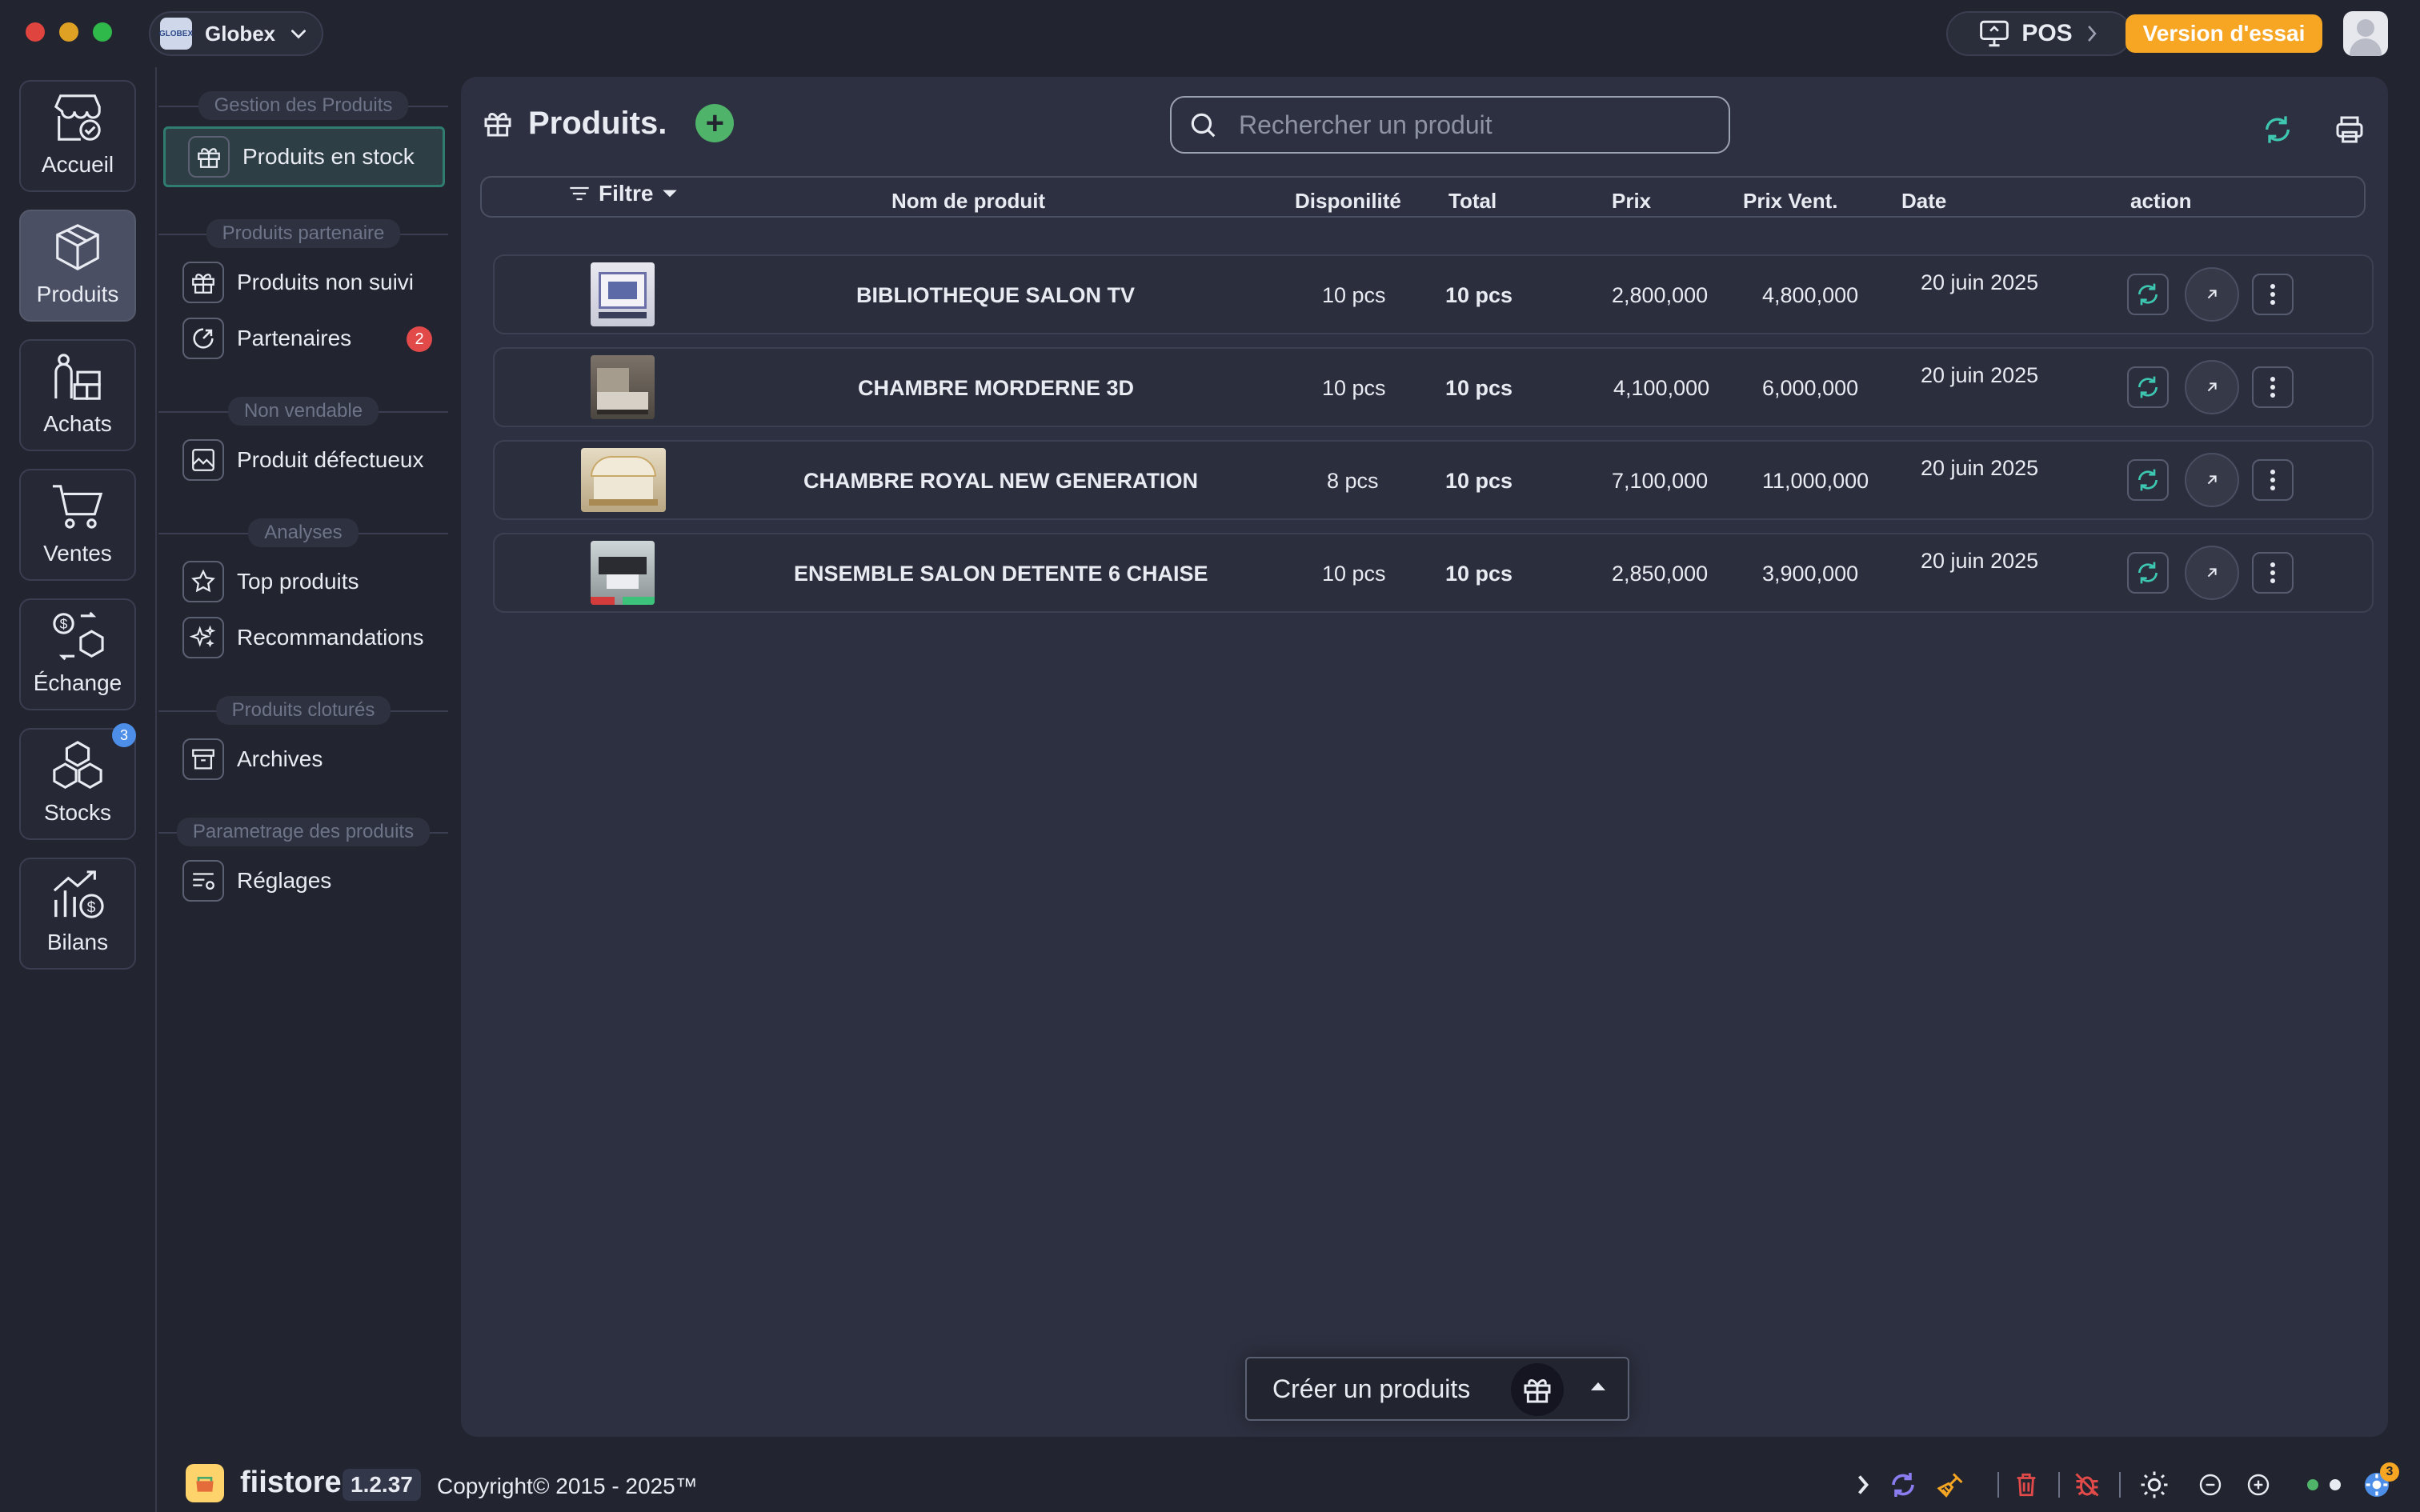 This screenshot has width=2420, height=1512. What do you see at coordinates (240, 33) in the screenshot?
I see `organization-name: Globex` at bounding box center [240, 33].